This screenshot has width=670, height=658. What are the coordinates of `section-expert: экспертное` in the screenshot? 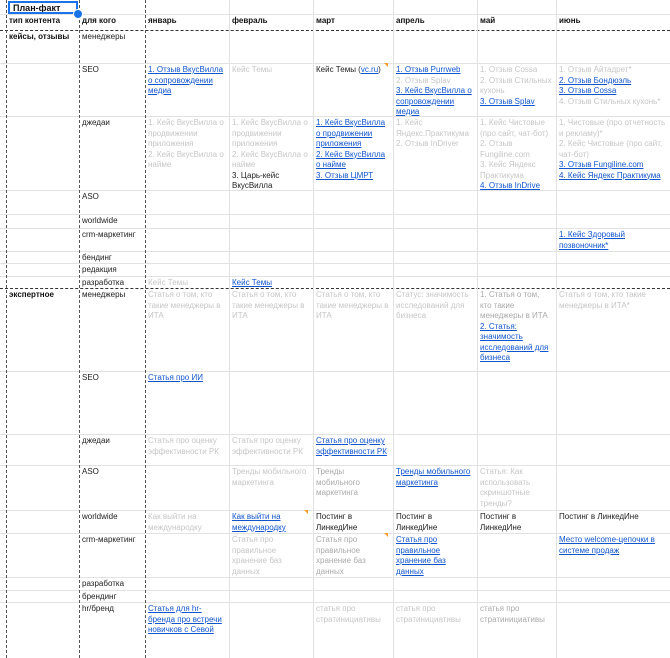 It's located at (42, 329).